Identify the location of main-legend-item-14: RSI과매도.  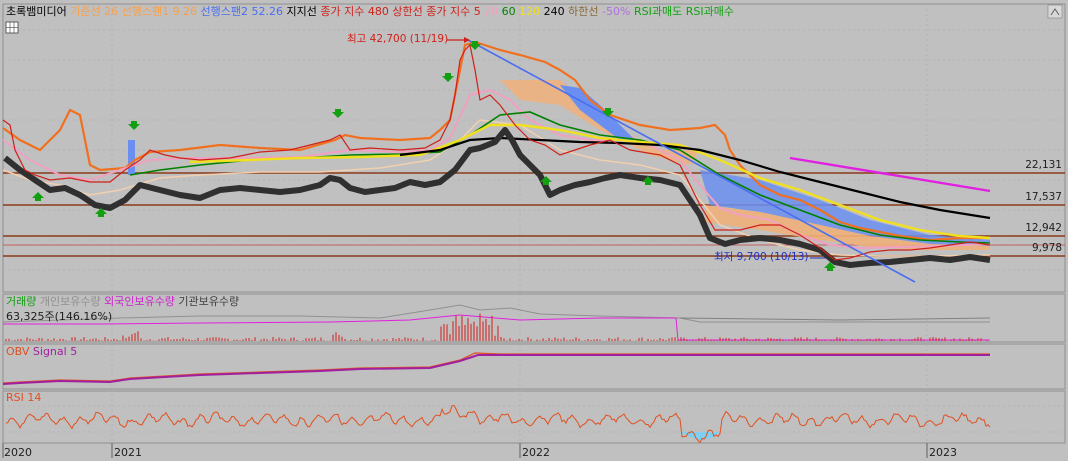
(656, 11).